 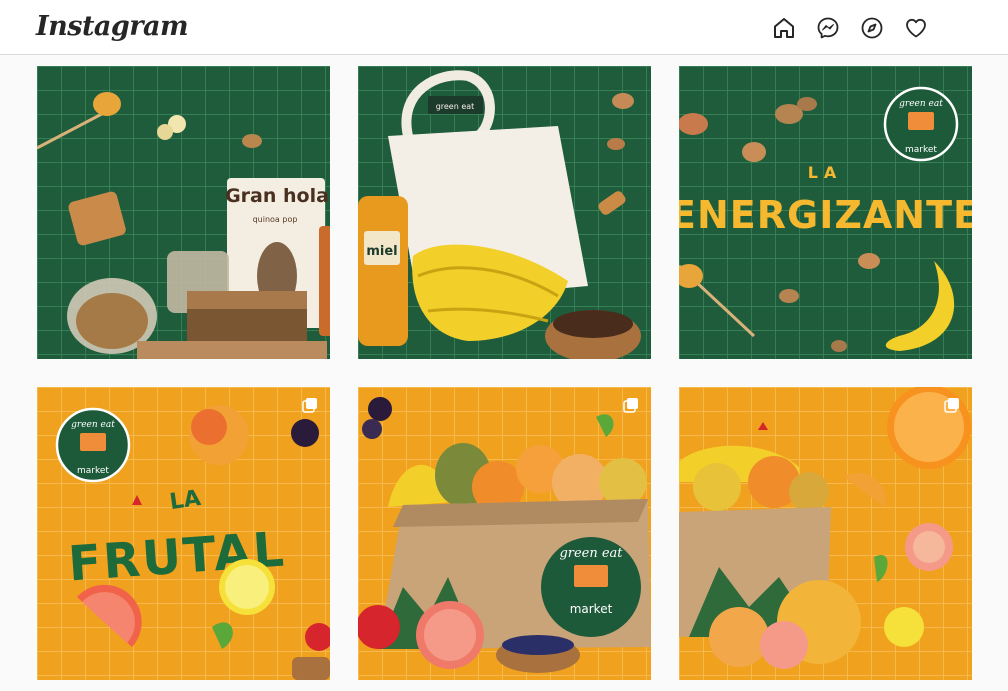 I want to click on nav-icons, so click(x=850, y=28).